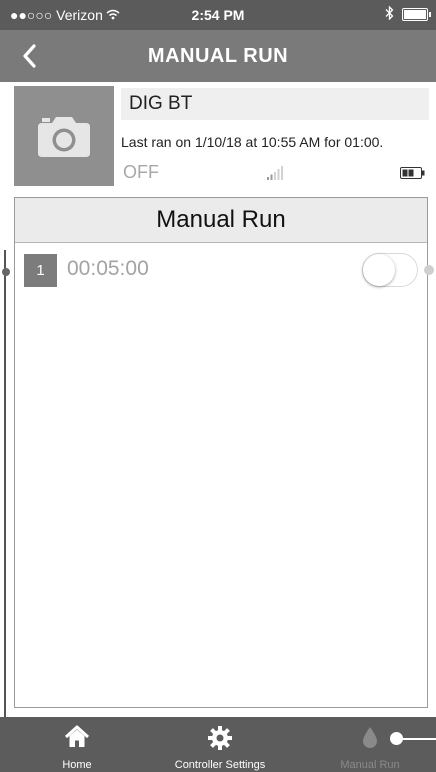 The width and height of the screenshot is (436, 772). I want to click on tab-controller-settings: Controller Settings, so click(220, 744).